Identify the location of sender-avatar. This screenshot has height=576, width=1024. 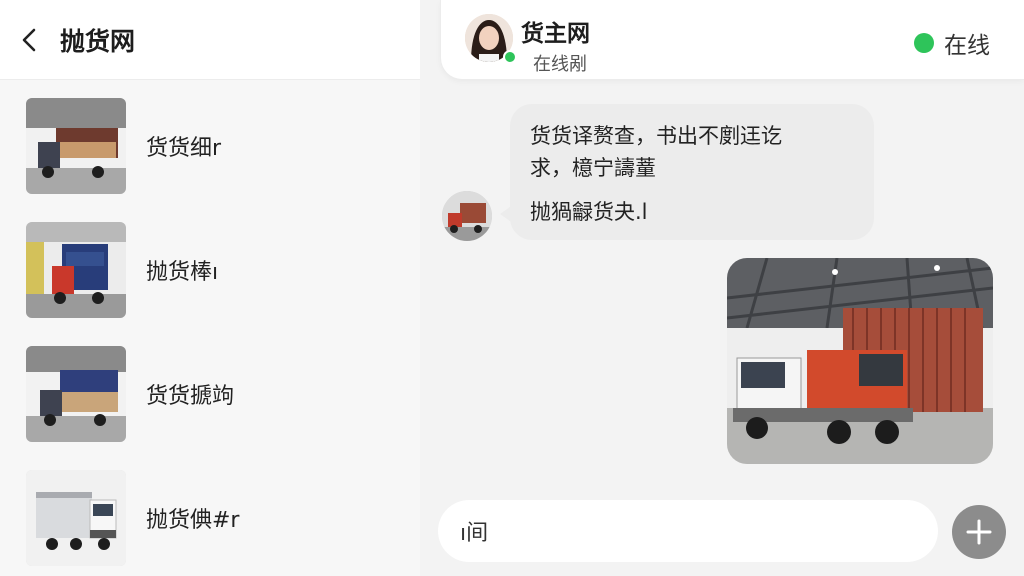
(467, 216).